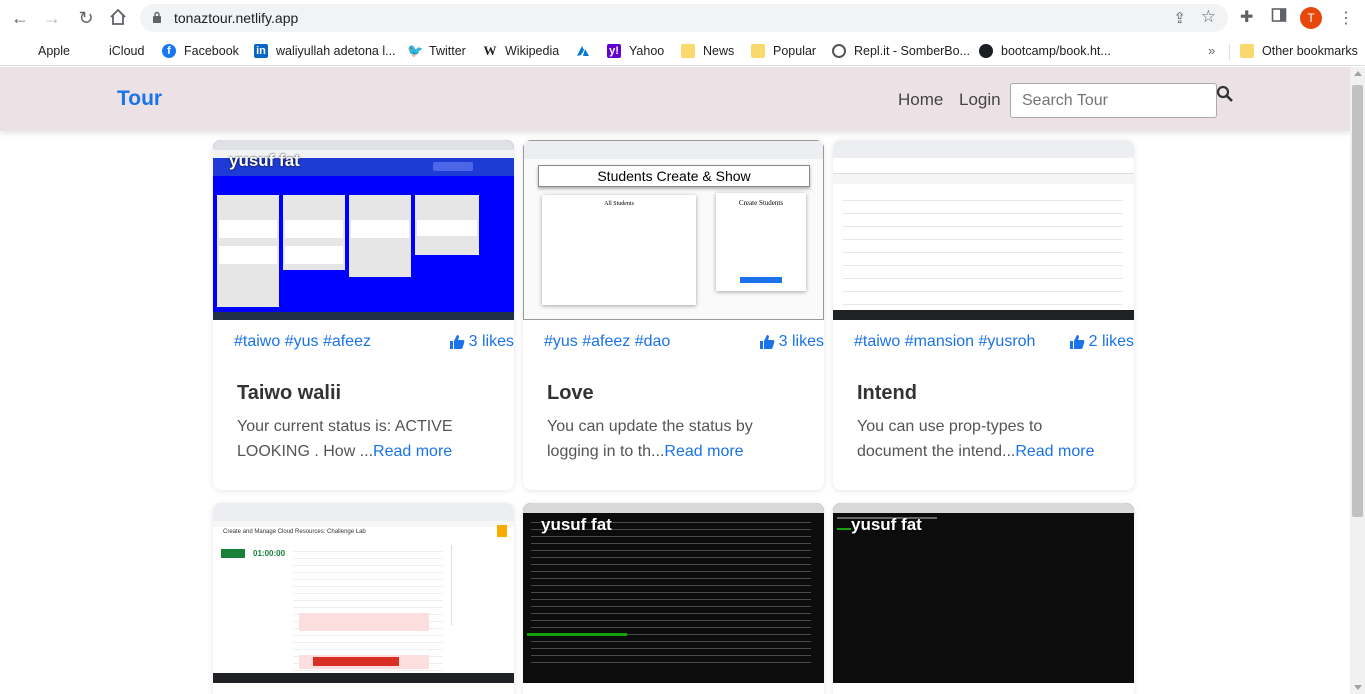  I want to click on scroll-down-icon, so click(1358, 687).